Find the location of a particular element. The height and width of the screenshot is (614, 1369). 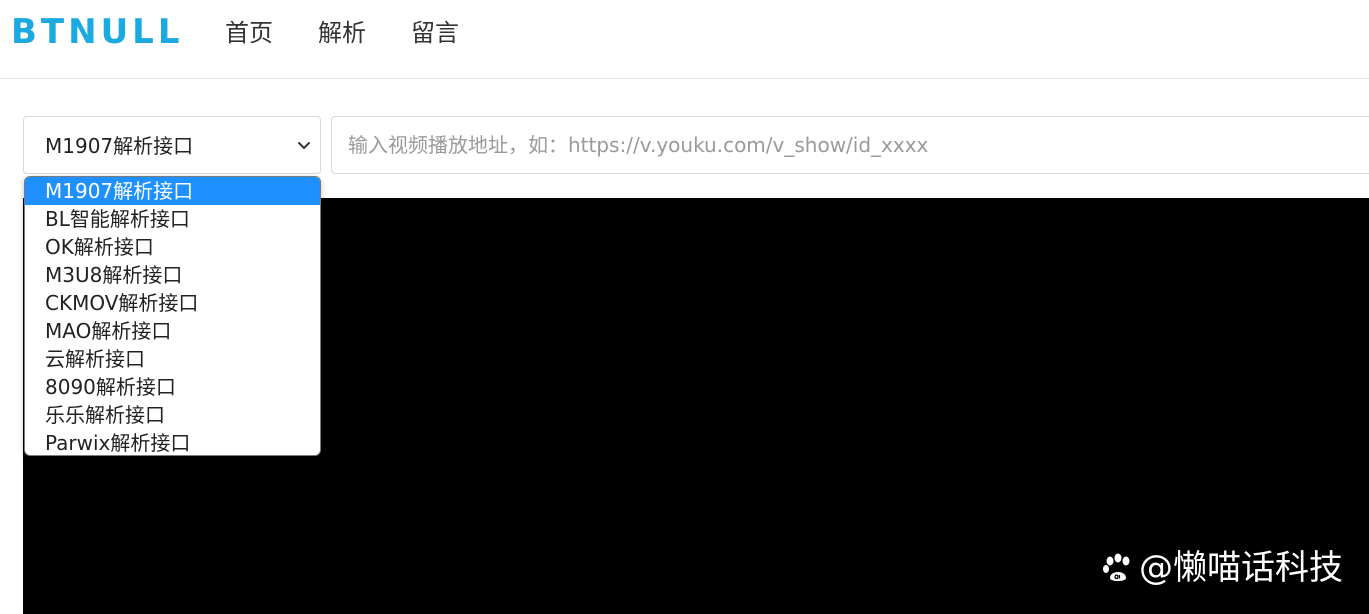

parser-option: 8090解析接口 is located at coordinates (172, 387).